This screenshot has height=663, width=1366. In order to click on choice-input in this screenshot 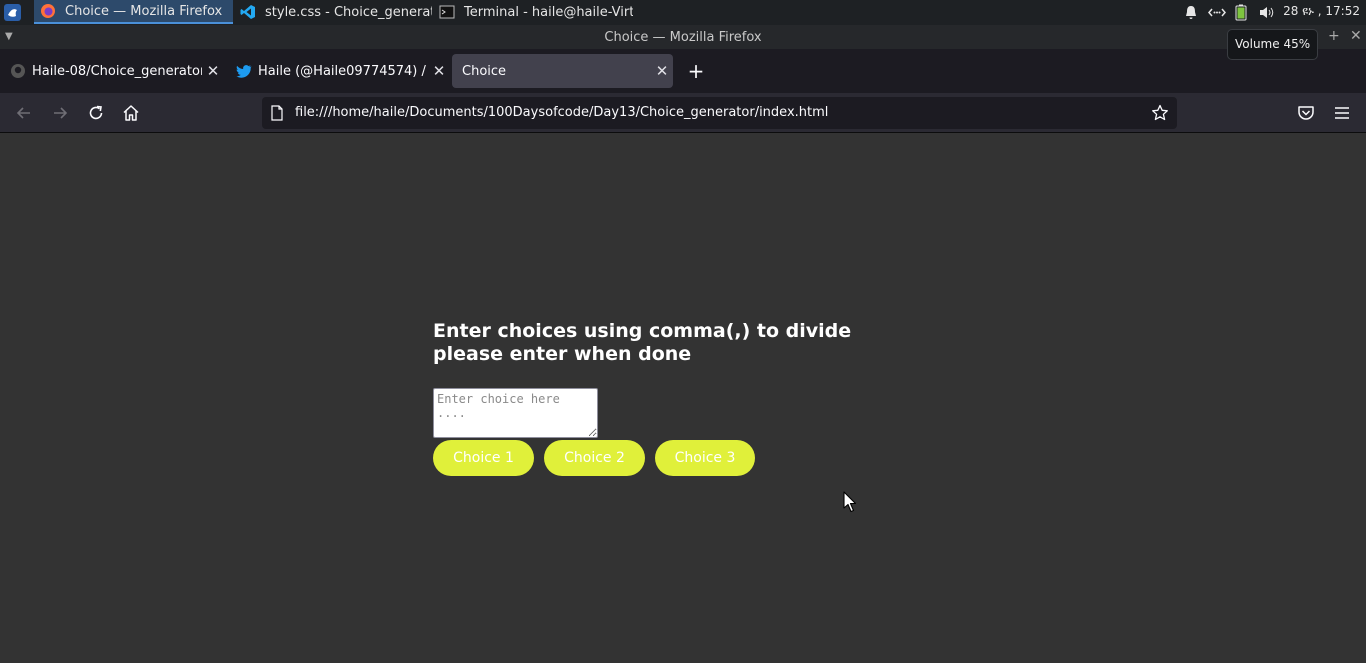, I will do `click(515, 413)`.